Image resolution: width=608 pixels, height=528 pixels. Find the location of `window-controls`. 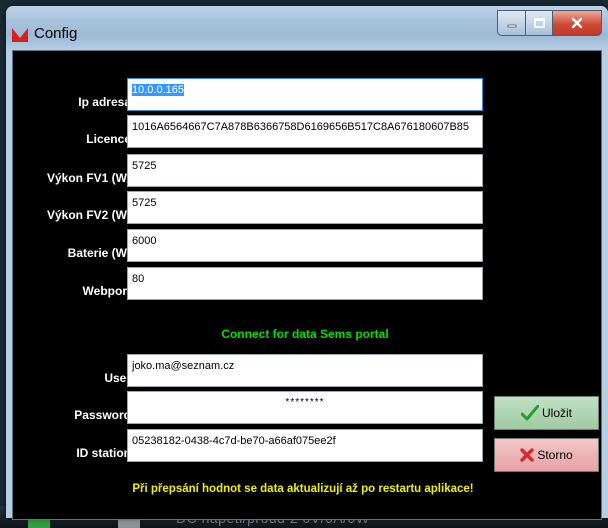

window-controls is located at coordinates (549, 23).